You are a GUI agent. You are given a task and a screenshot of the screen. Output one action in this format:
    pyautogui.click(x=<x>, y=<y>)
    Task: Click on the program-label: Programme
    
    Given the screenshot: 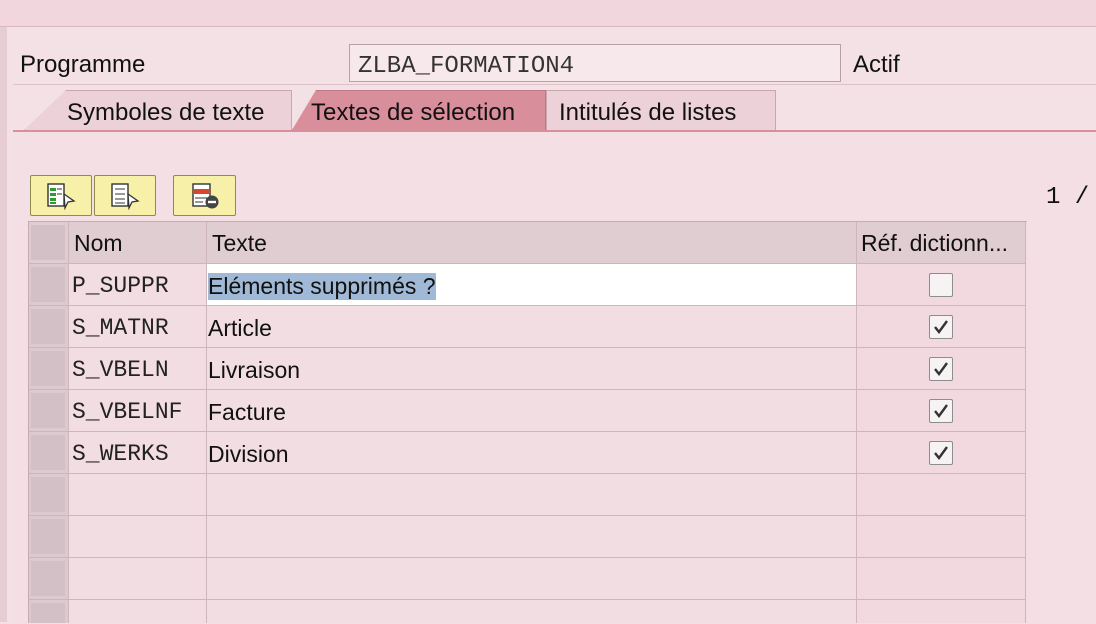 What is the action you would take?
    pyautogui.click(x=83, y=64)
    